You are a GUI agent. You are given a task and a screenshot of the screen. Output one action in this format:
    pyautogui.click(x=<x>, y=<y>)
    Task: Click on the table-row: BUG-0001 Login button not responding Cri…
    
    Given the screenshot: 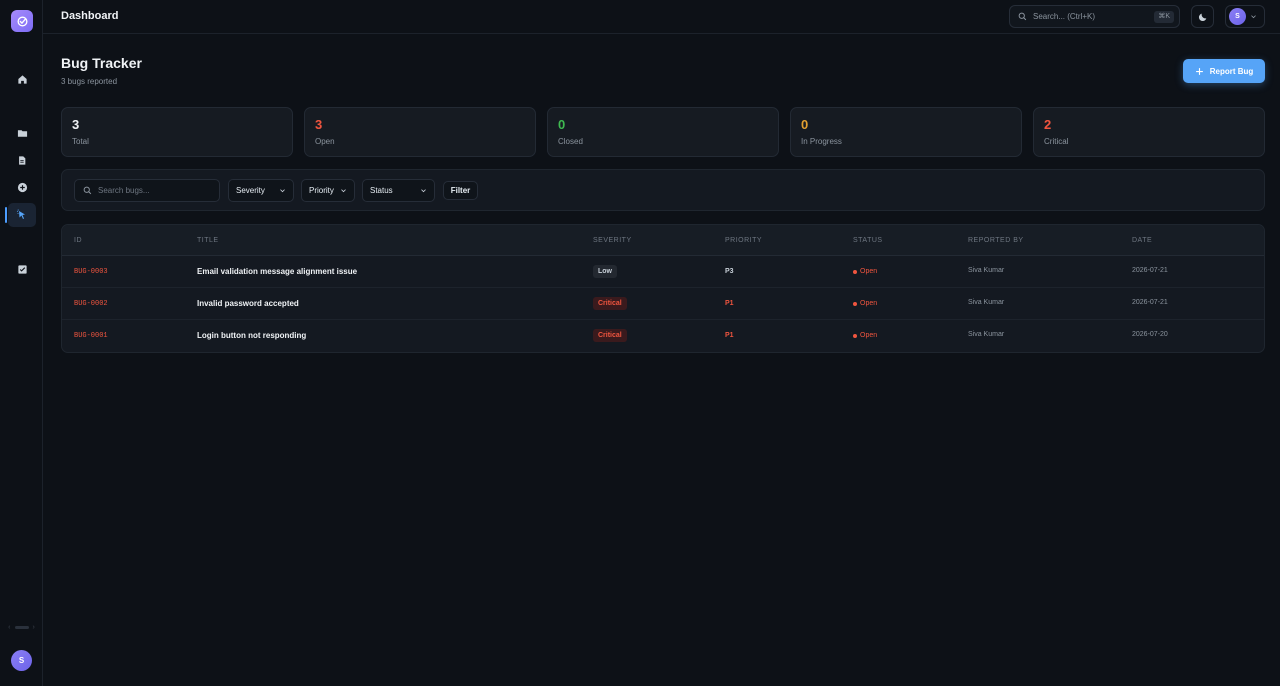 What is the action you would take?
    pyautogui.click(x=663, y=336)
    